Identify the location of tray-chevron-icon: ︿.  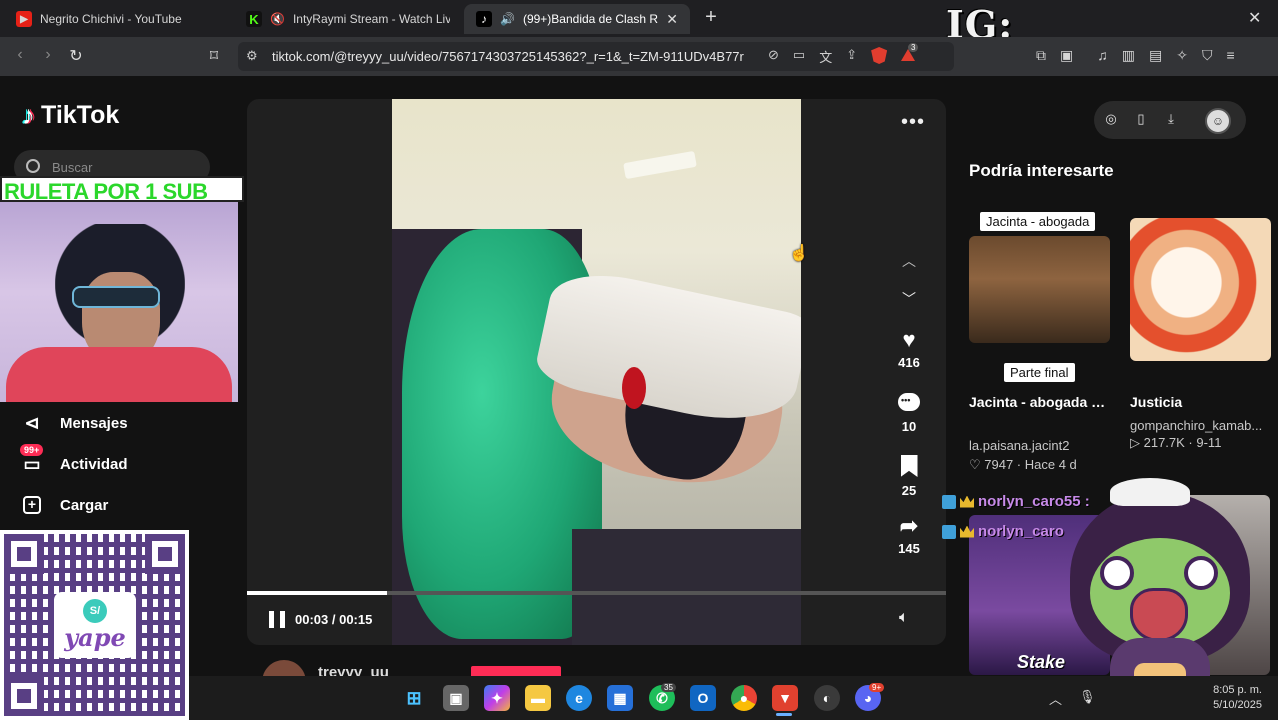
(1055, 698).